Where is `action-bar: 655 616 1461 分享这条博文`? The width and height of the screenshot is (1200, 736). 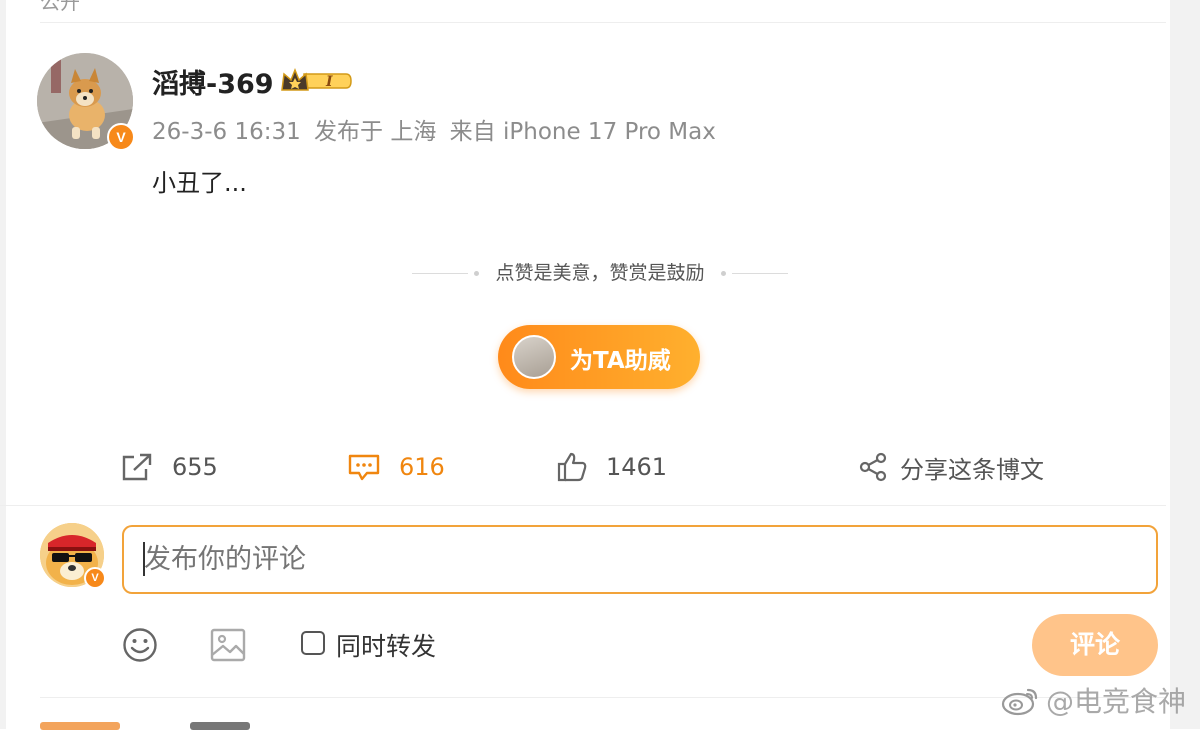 action-bar: 655 616 1461 分享这条博文 is located at coordinates (600, 467).